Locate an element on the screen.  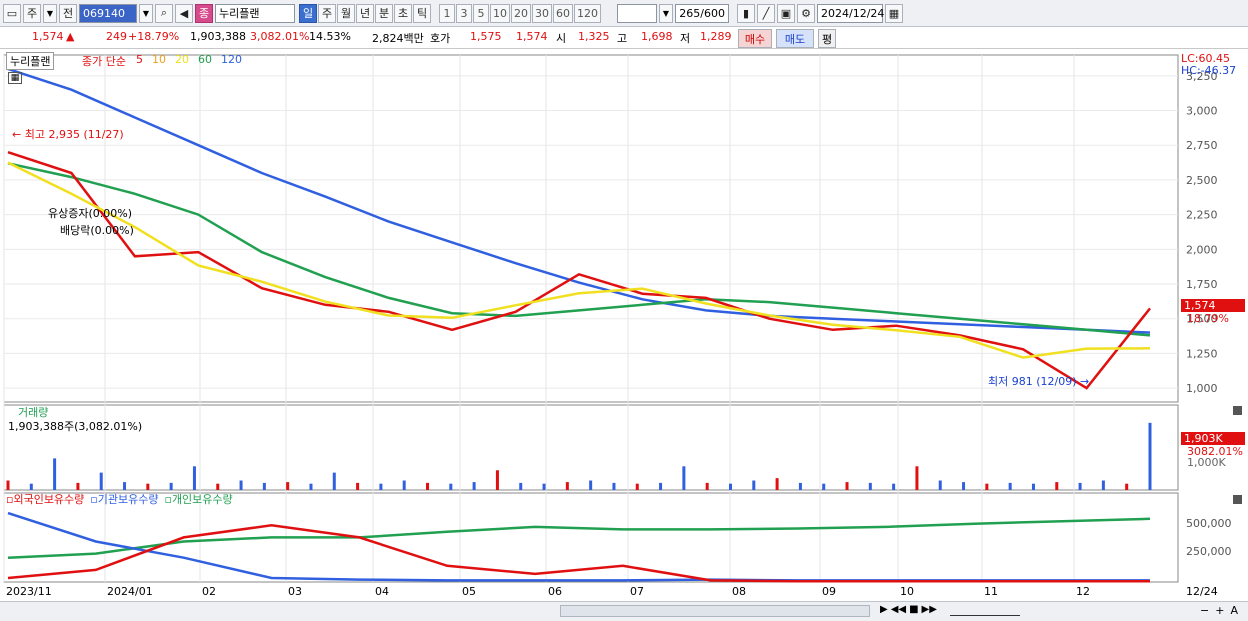
zoom-slider is located at coordinates (985, 610).